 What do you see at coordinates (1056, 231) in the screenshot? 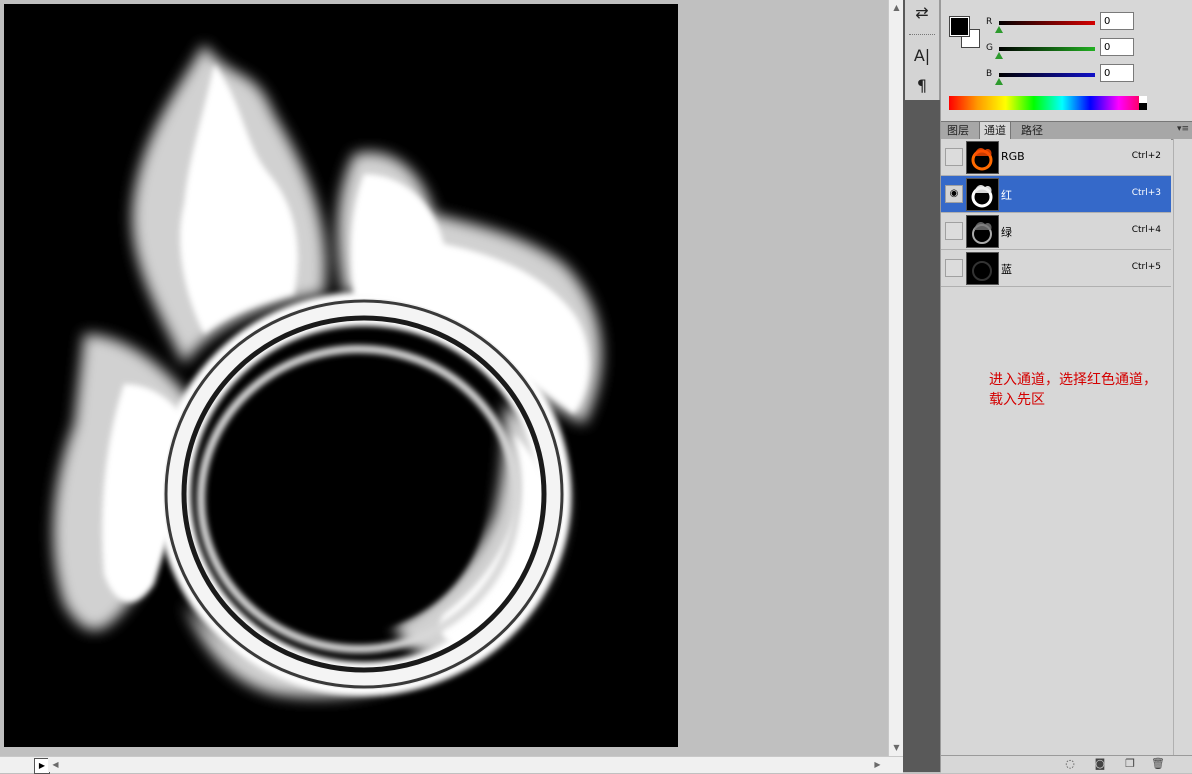
I see `channel-row-green: 绿 Ctrl+4` at bounding box center [1056, 231].